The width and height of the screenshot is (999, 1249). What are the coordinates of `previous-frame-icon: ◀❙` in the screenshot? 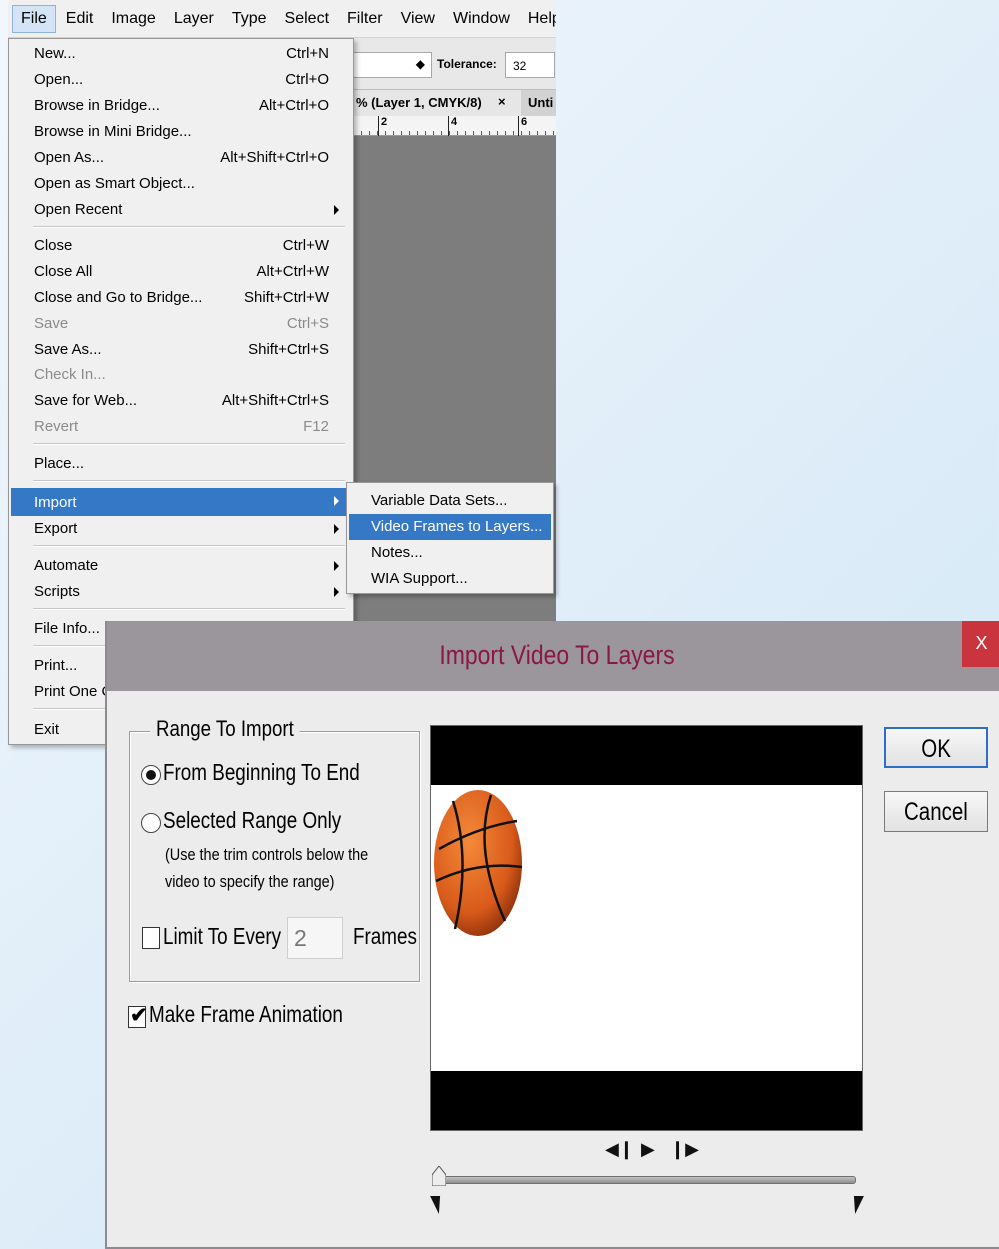 It's located at (619, 1149).